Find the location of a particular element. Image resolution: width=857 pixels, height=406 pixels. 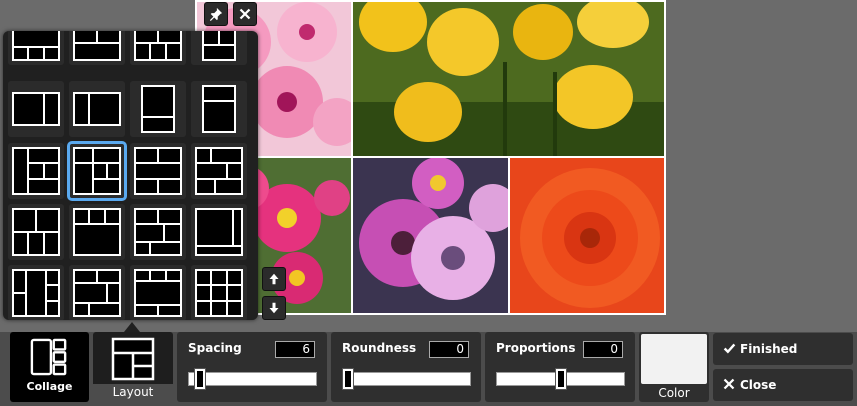

scroll-down-button is located at coordinates (274, 308).